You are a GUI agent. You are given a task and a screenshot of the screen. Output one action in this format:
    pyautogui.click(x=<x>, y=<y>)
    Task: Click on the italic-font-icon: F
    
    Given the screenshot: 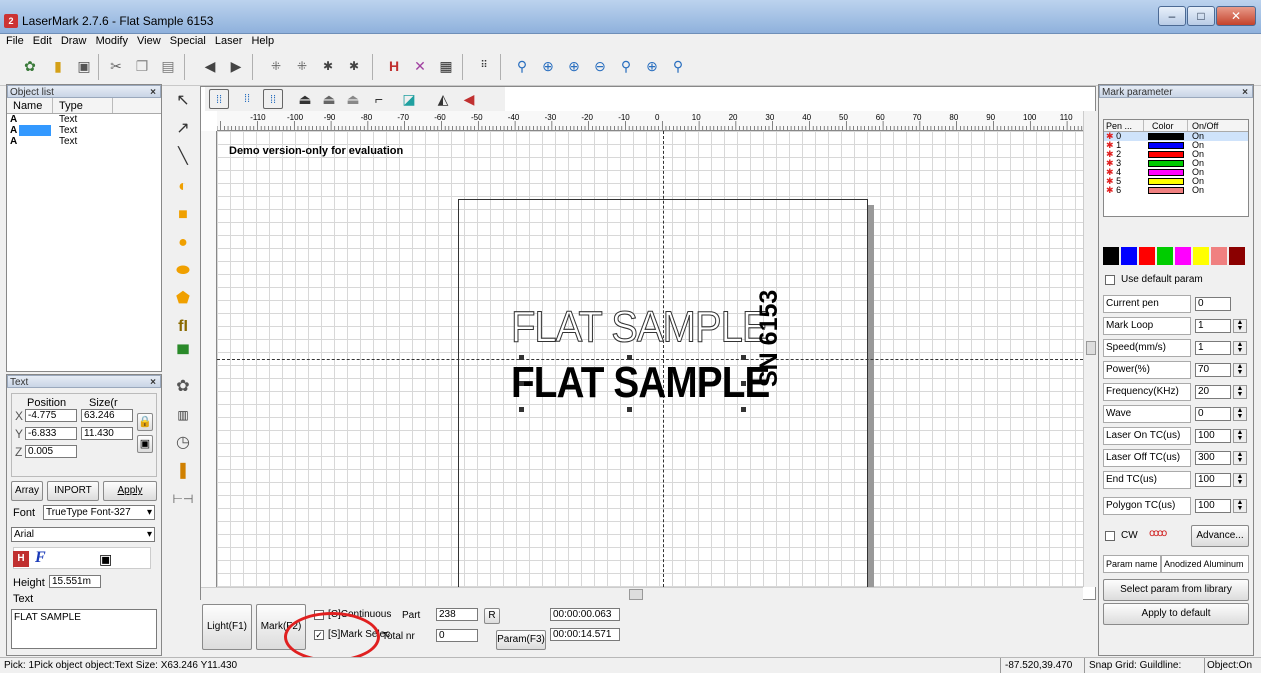 What is the action you would take?
    pyautogui.click(x=40, y=558)
    